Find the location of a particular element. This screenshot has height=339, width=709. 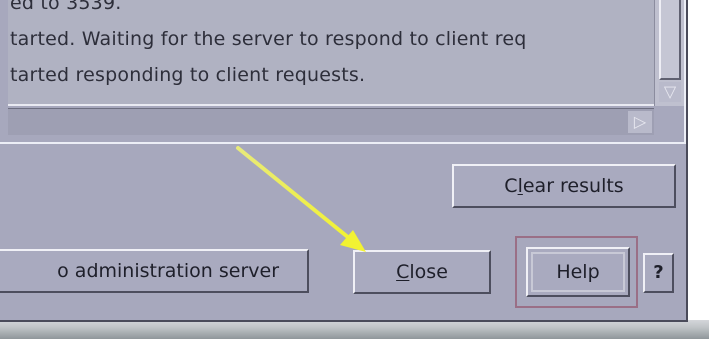

close-button: Close is located at coordinates (422, 272).